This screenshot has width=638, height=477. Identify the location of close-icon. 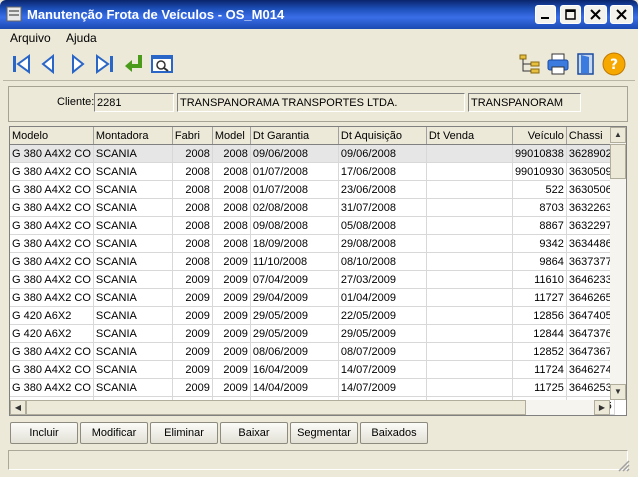
(621, 14).